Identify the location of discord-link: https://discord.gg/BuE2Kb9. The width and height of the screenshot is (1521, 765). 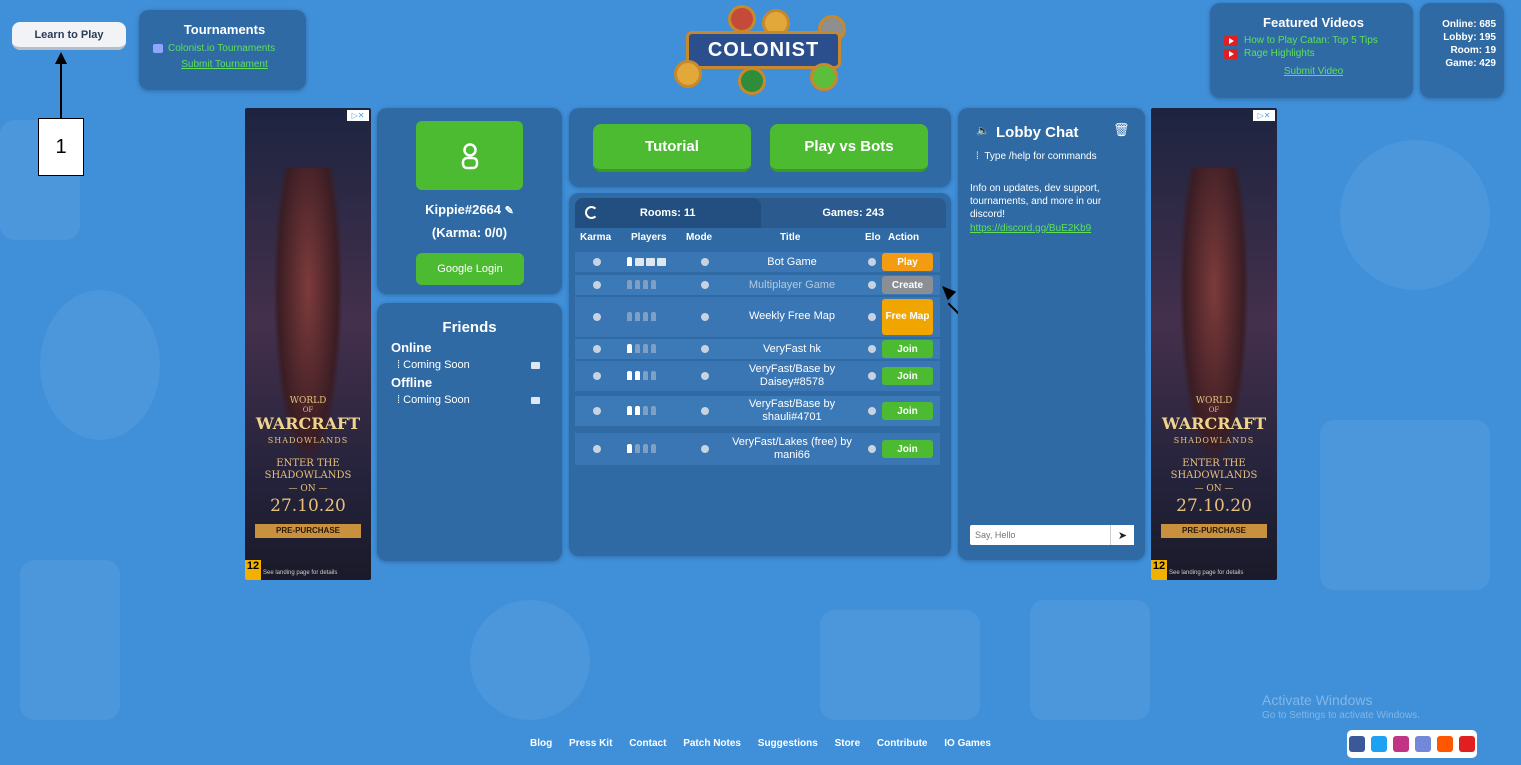
(1051, 228).